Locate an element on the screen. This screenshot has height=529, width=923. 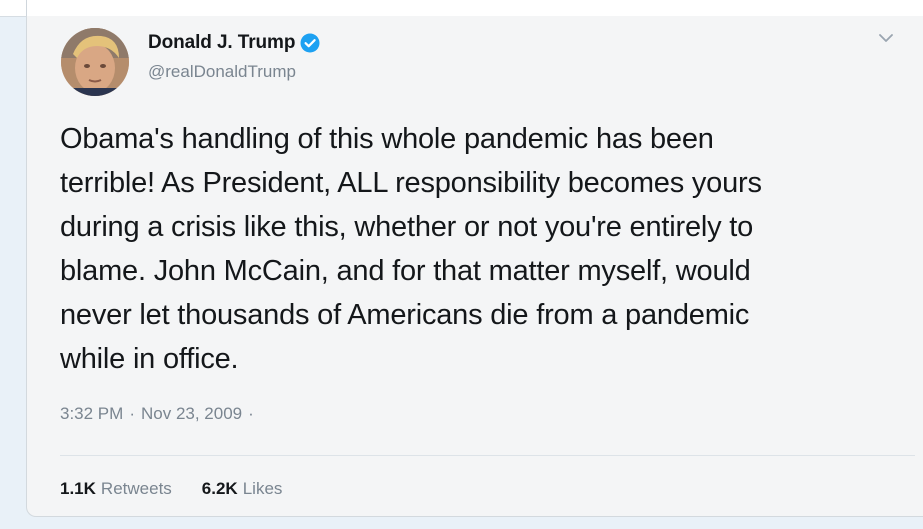
top-strip is located at coordinates (461, 8).